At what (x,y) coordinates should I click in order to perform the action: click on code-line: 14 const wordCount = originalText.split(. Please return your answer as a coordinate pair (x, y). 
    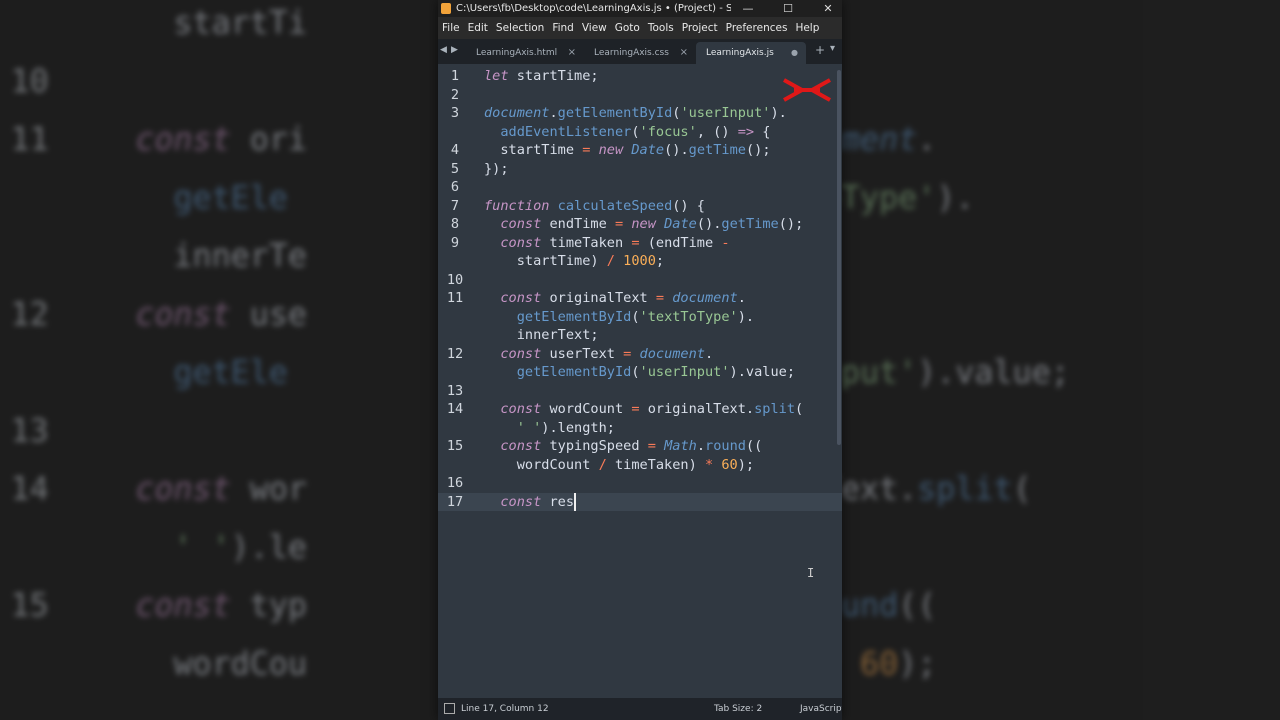
    Looking at the image, I should click on (640, 409).